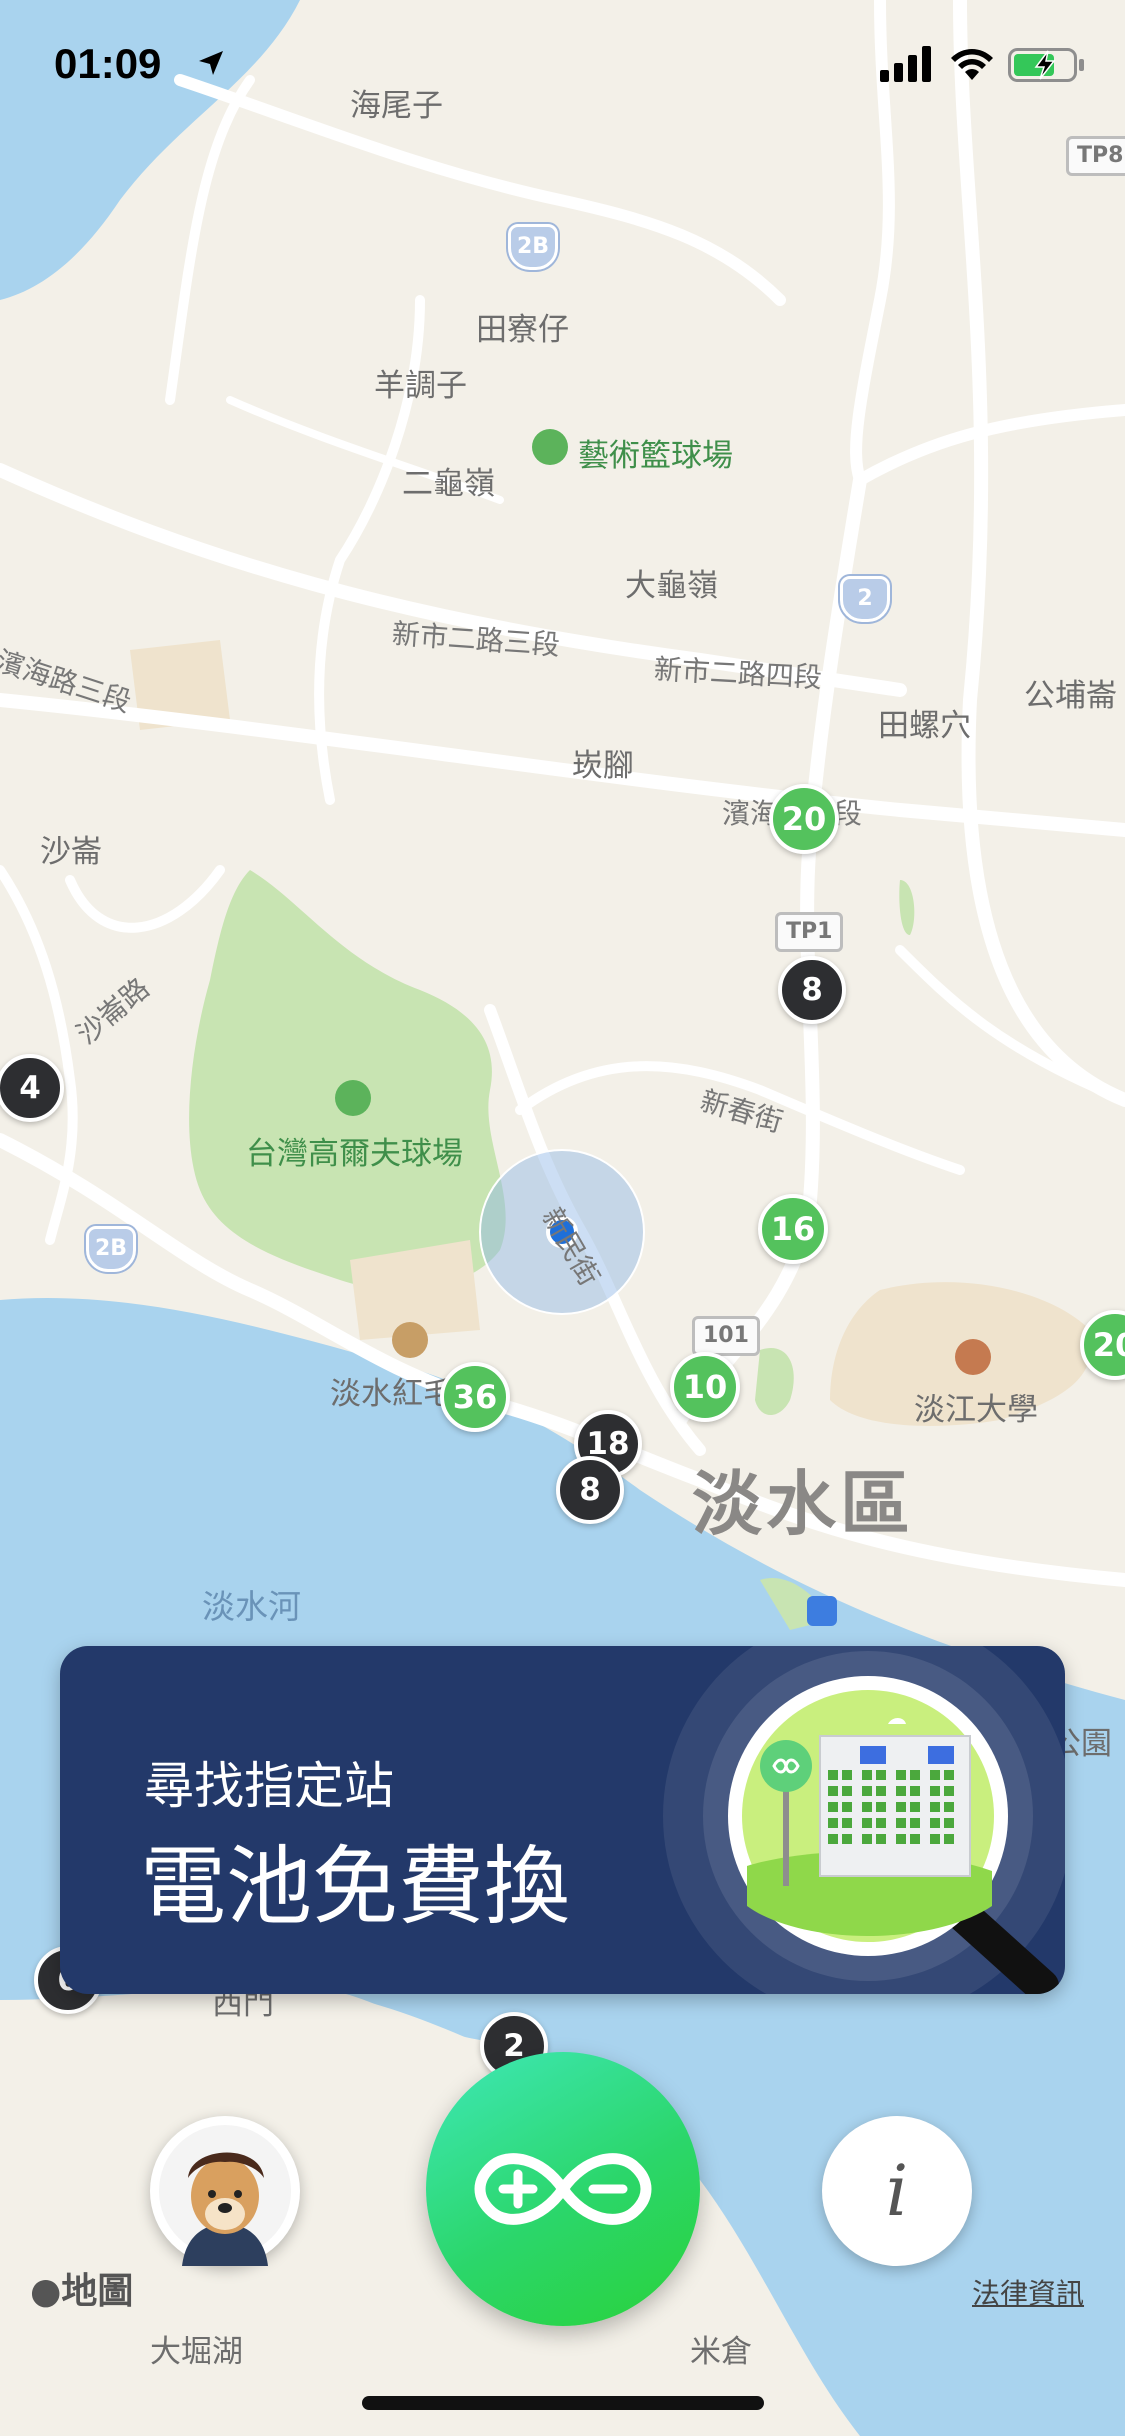 The height and width of the screenshot is (2436, 1125). What do you see at coordinates (864, 1820) in the screenshot?
I see `magnifier-station-illustration` at bounding box center [864, 1820].